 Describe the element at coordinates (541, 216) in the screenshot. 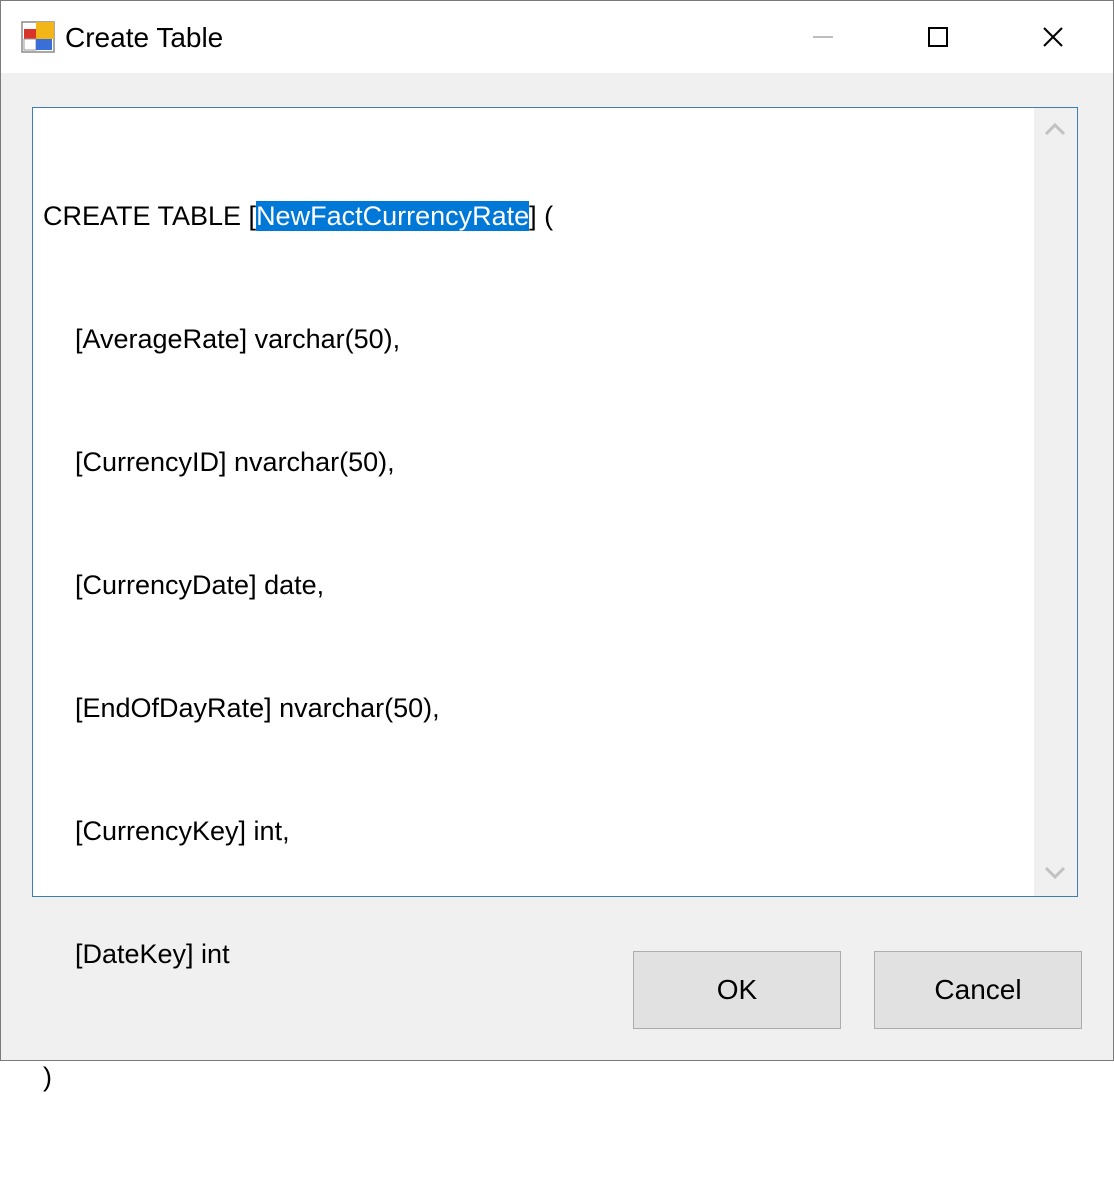

I see `code-text: ] (` at that location.